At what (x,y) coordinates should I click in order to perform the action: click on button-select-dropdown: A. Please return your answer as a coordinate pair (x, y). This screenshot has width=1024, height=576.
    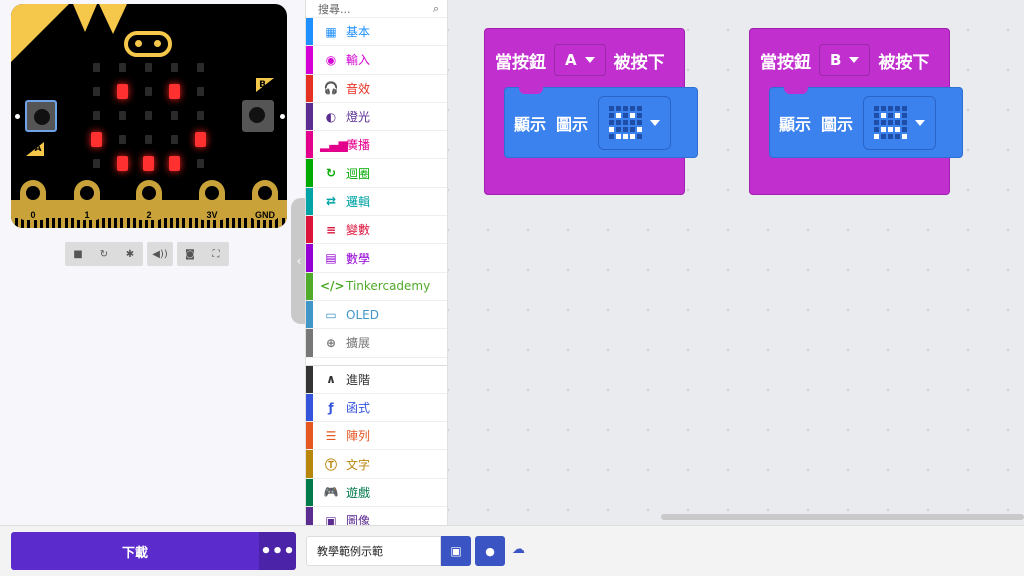
    Looking at the image, I should click on (580, 60).